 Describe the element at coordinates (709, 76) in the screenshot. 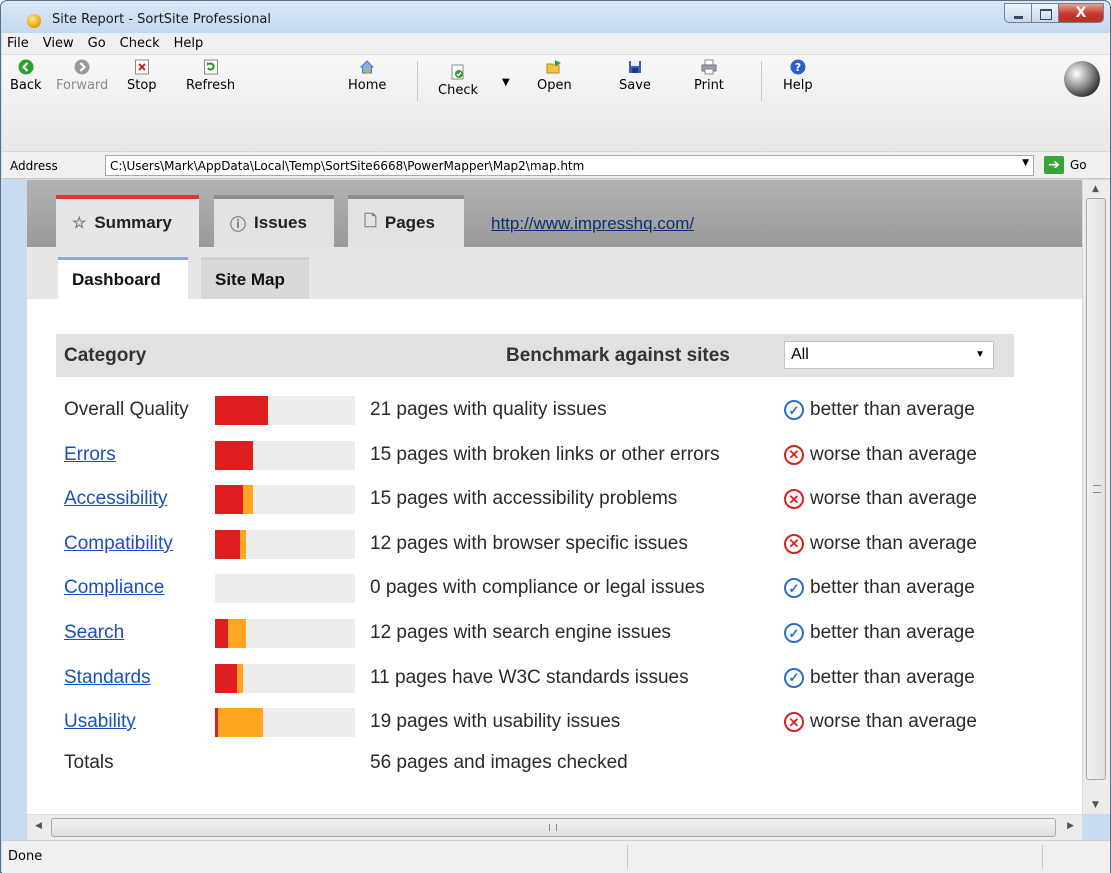

I see `print-button: Print` at that location.